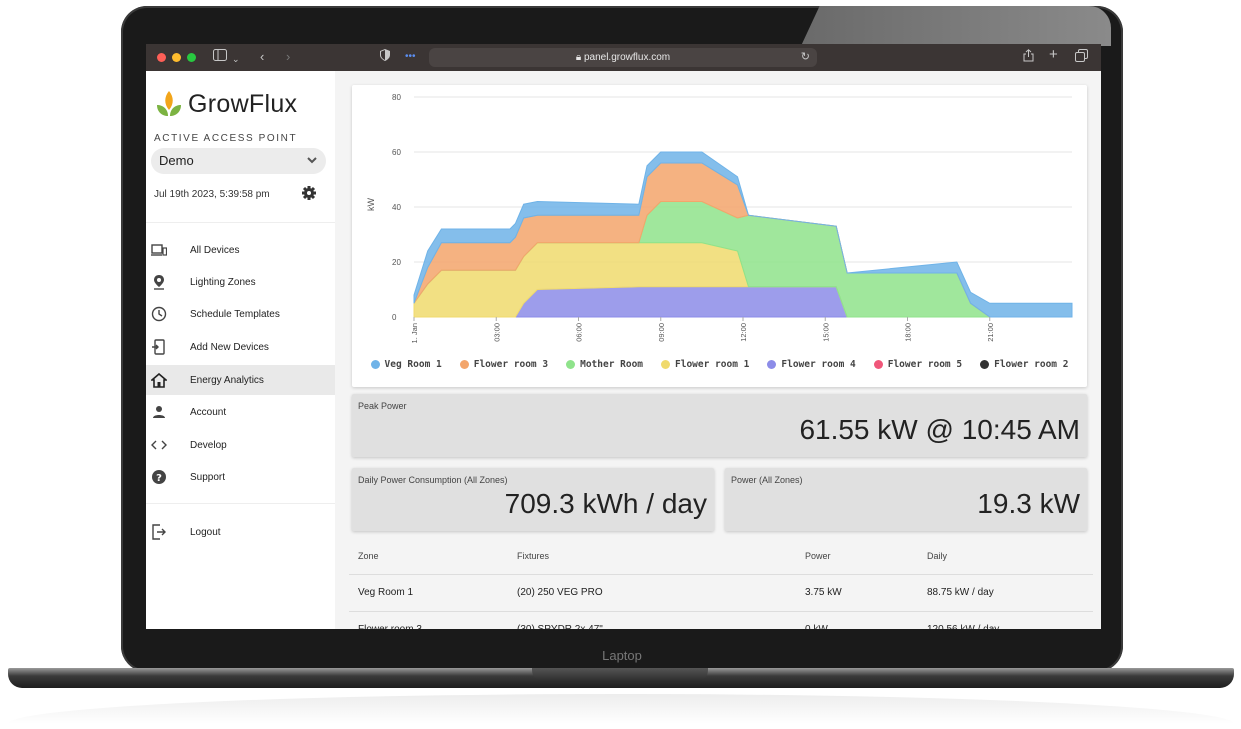  What do you see at coordinates (811, 364) in the screenshot?
I see `legend-item: Flower room 4` at bounding box center [811, 364].